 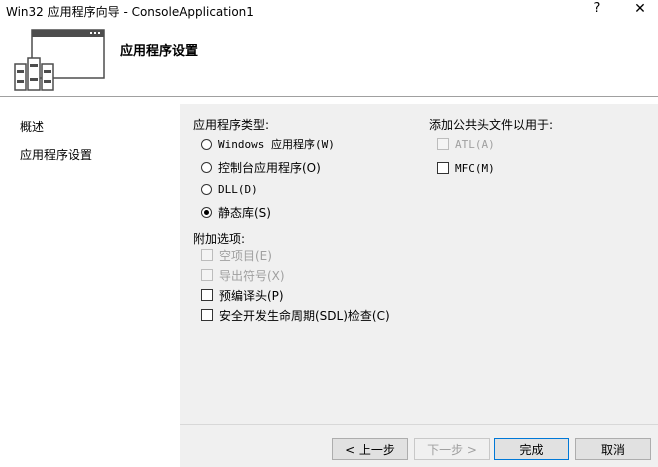 I want to click on help-button: ?, so click(x=597, y=11).